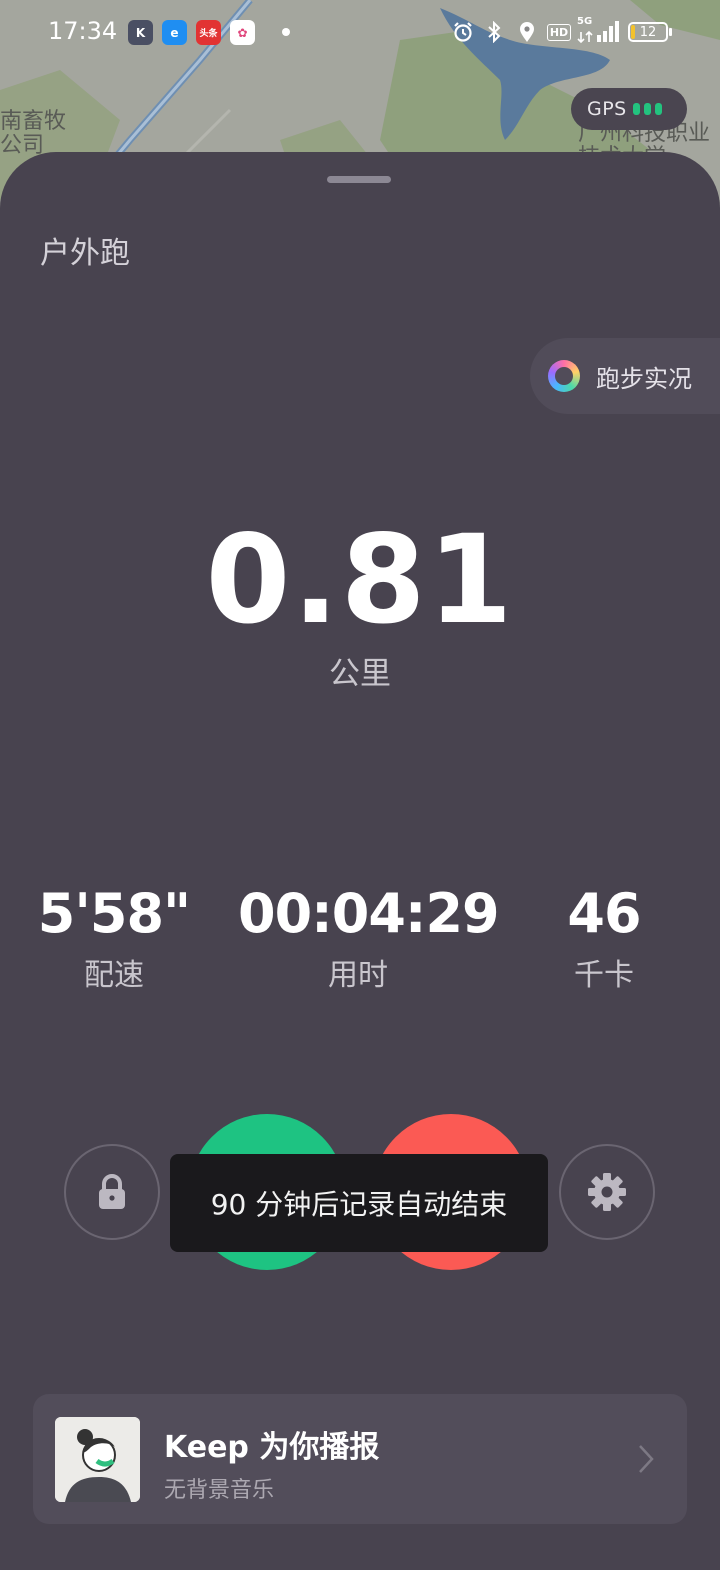 The image size is (720, 1570). I want to click on gear-icon, so click(607, 1192).